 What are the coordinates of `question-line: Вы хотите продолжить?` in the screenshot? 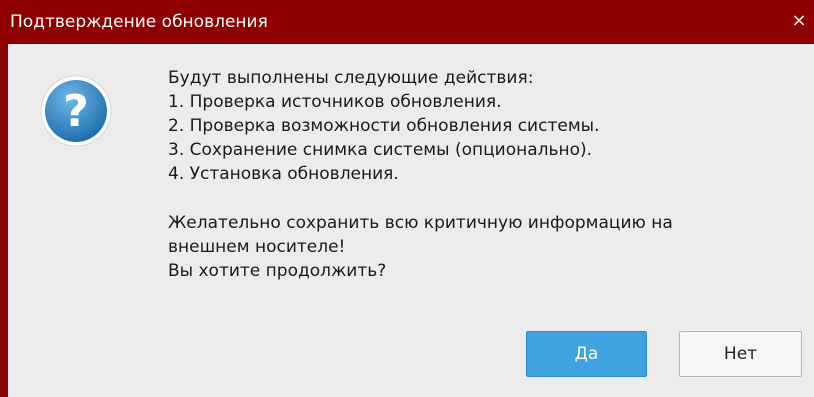 It's located at (277, 271).